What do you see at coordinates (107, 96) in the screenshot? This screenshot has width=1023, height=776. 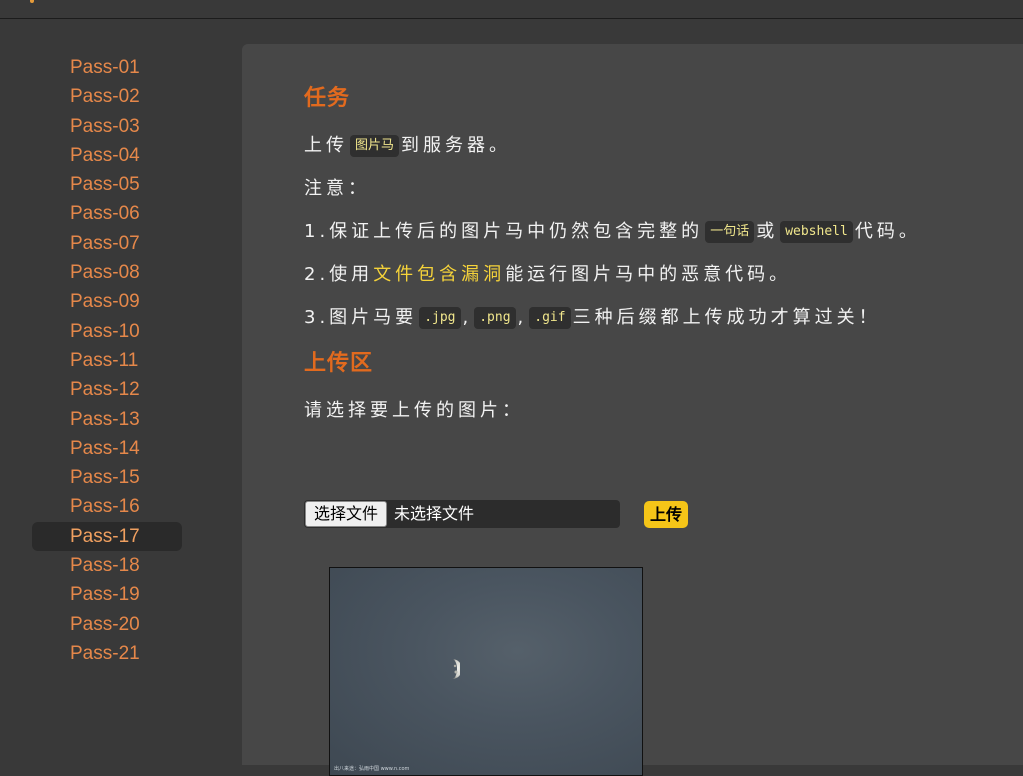 I see `sidebar-item-pass-02: Pass-02` at bounding box center [107, 96].